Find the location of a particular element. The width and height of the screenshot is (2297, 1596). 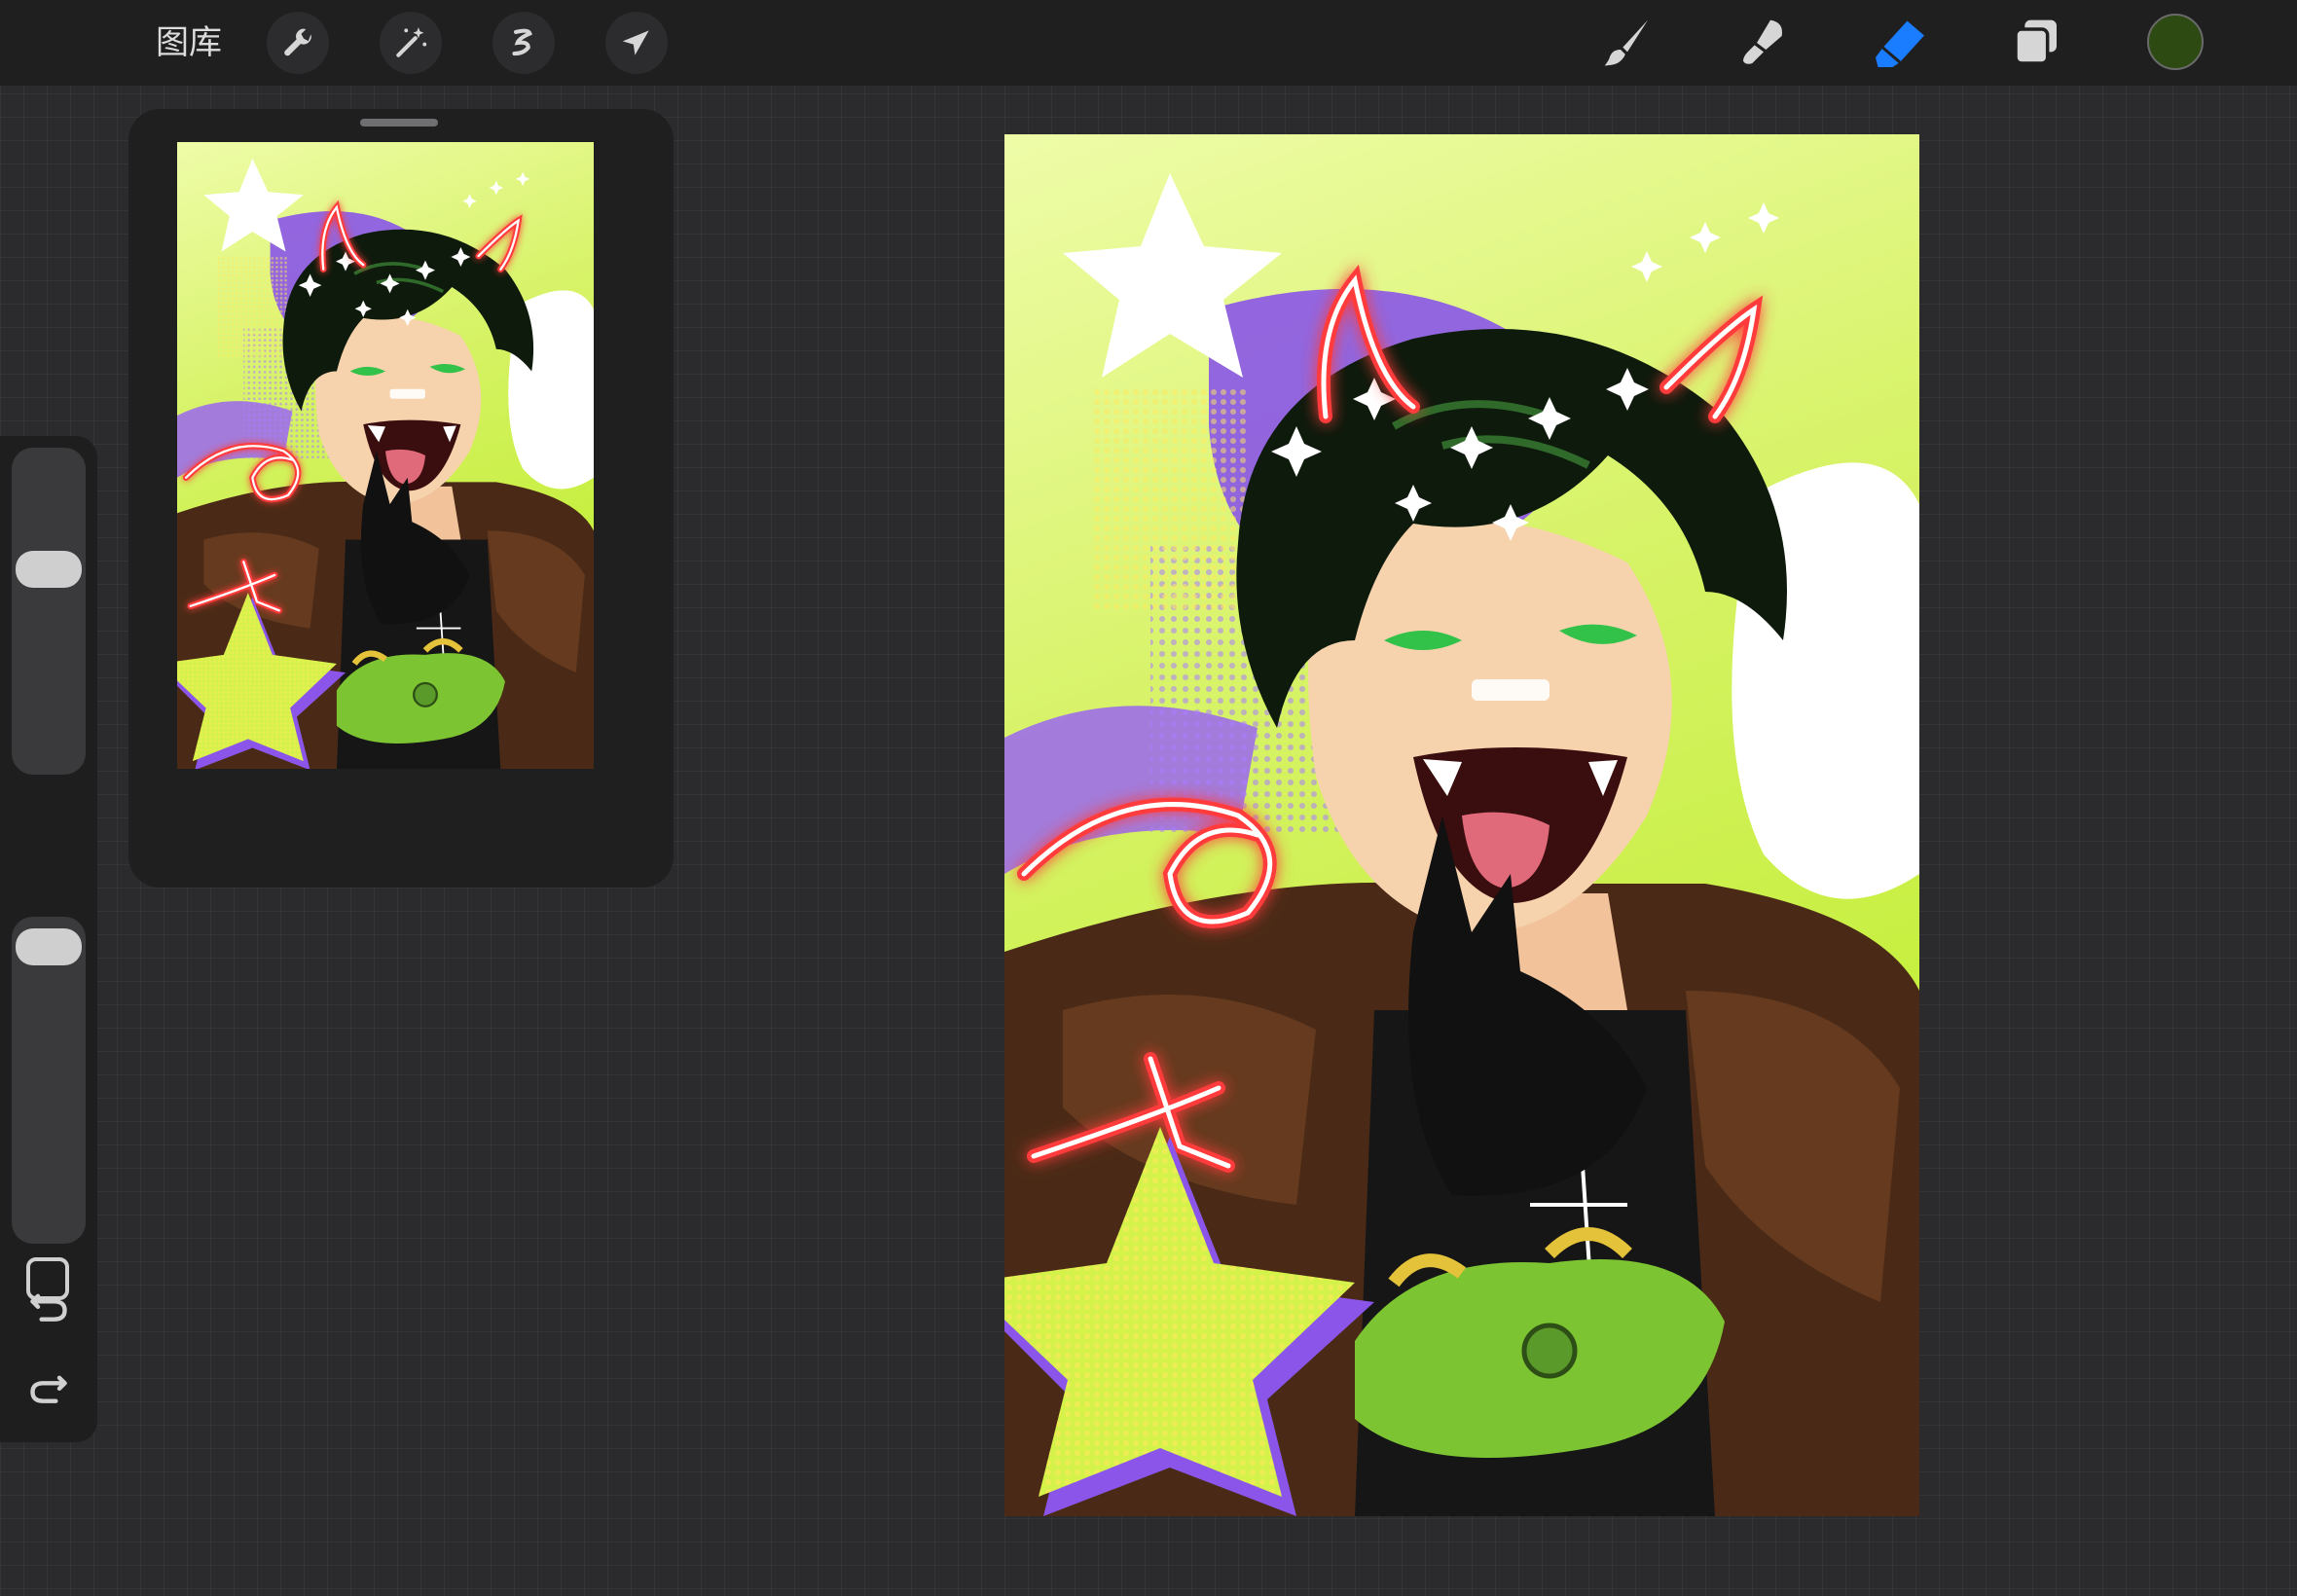

magic-wand-icon is located at coordinates (411, 42).